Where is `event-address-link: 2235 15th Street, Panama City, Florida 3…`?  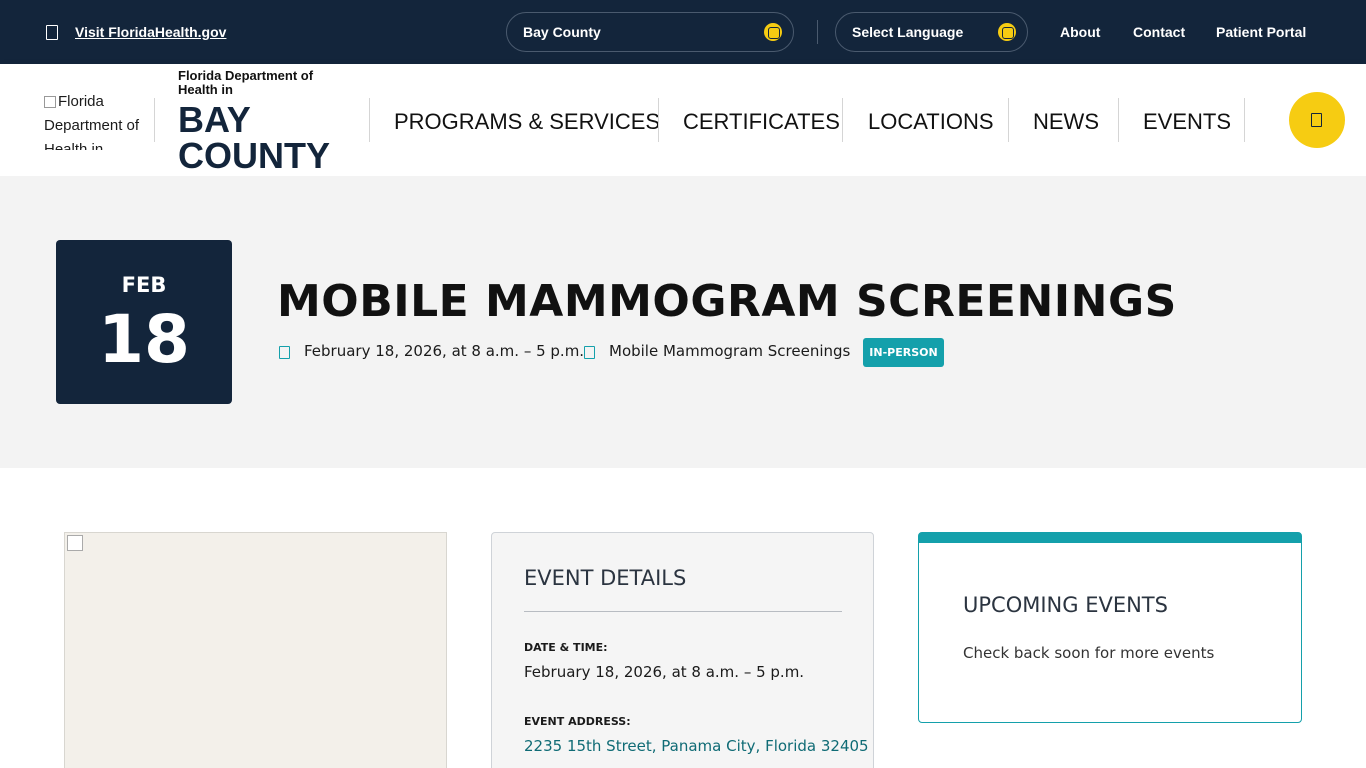 event-address-link: 2235 15th Street, Panama City, Florida 3… is located at coordinates (696, 746).